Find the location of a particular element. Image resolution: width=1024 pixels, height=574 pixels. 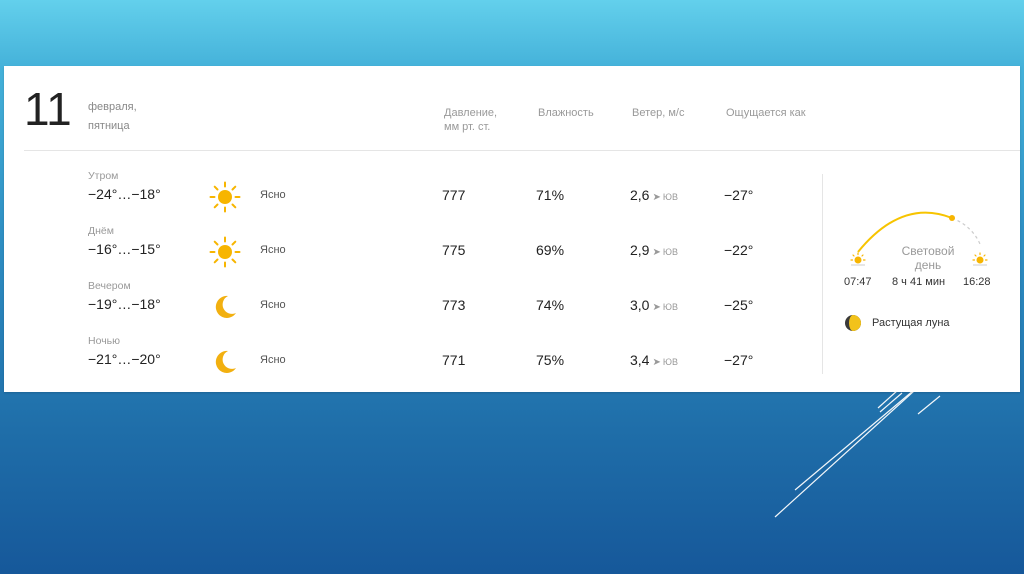

pressure-value: 775 is located at coordinates (454, 250).